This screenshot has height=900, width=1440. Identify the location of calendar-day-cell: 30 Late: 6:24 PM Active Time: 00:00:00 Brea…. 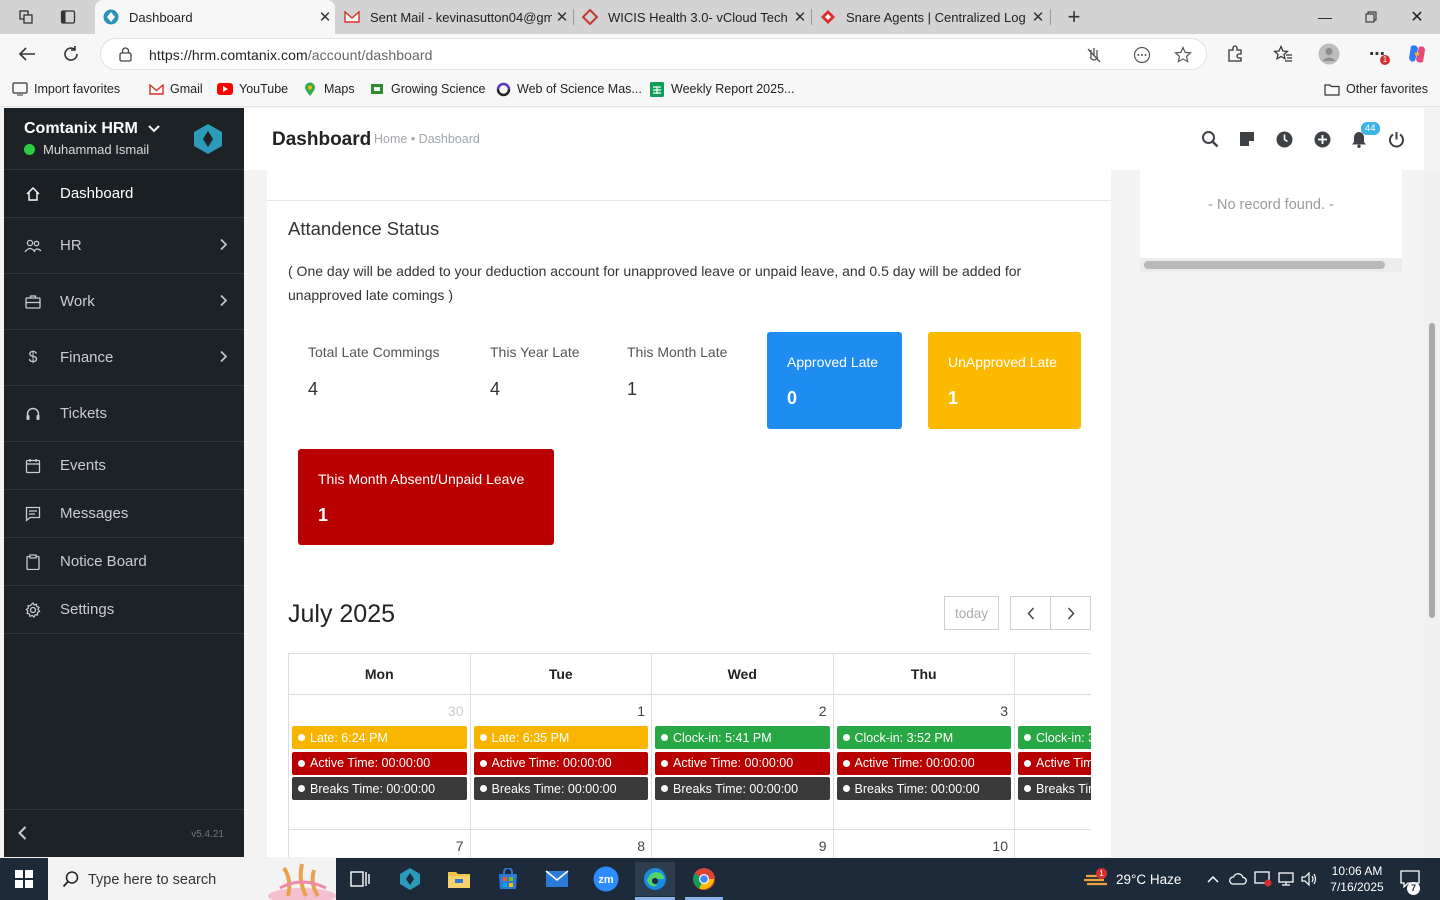
(380, 762).